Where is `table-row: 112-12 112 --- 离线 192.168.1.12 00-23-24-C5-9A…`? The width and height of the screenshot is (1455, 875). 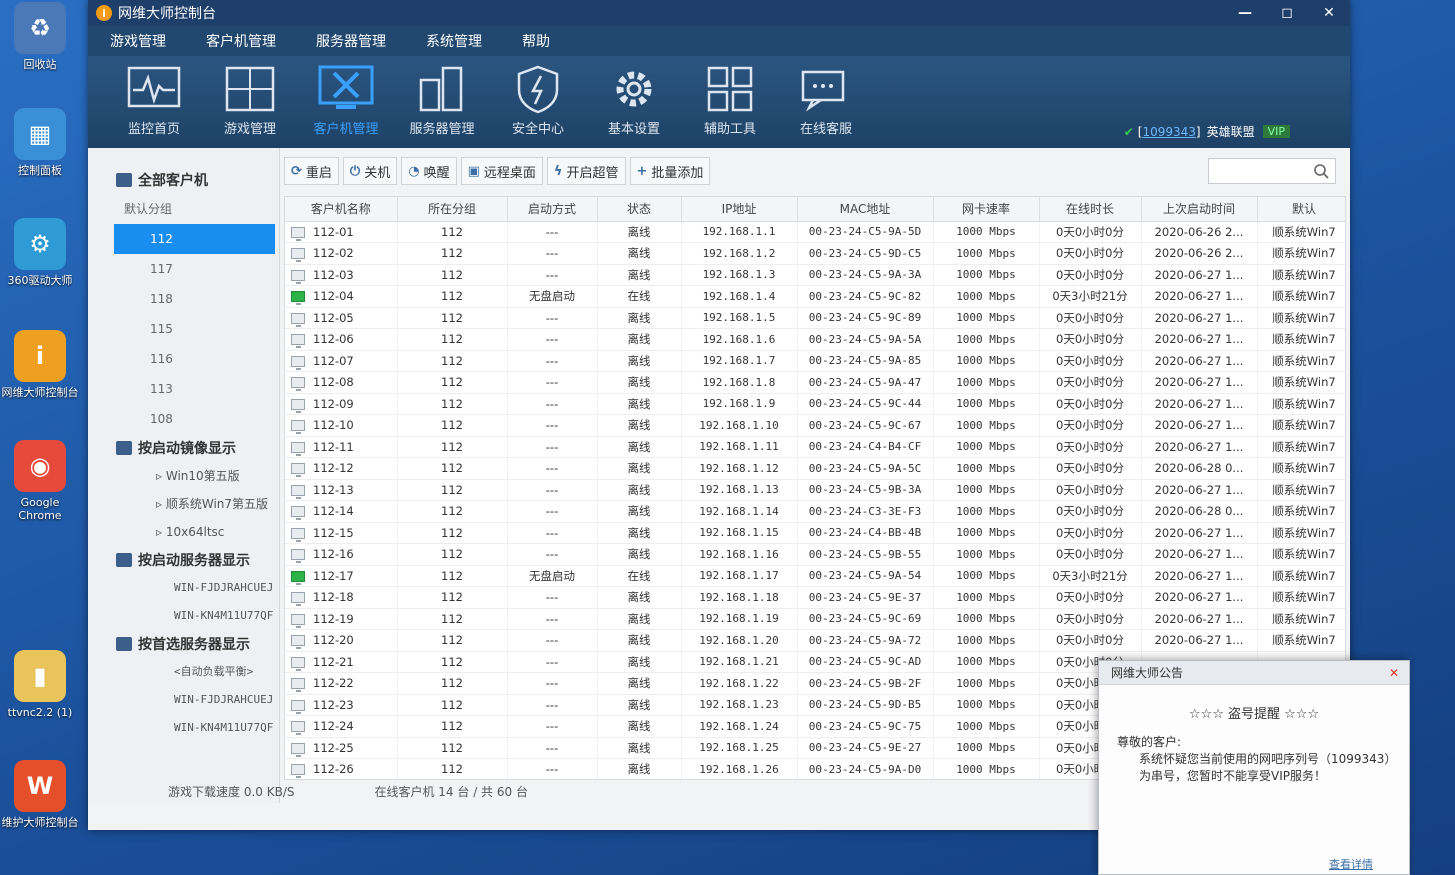
table-row: 112-12 112 --- 离线 192.168.1.12 00-23-24-C5-9A… is located at coordinates (815, 468).